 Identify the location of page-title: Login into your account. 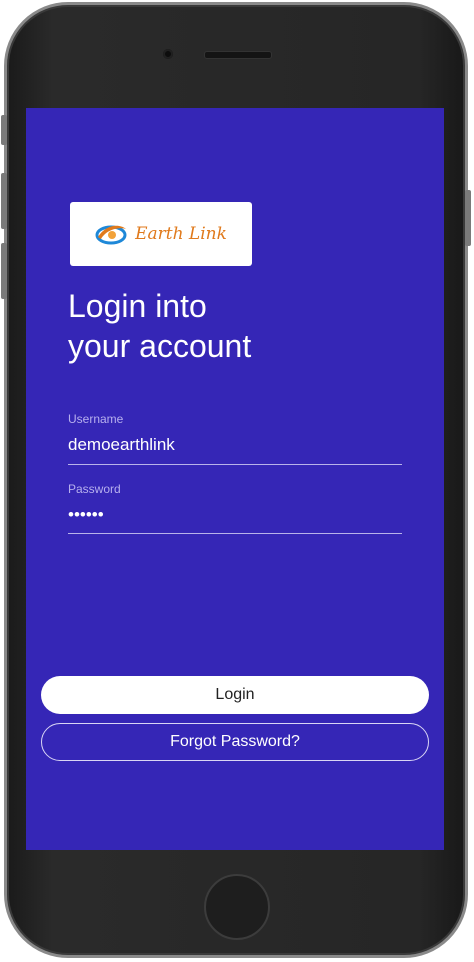
(233, 326).